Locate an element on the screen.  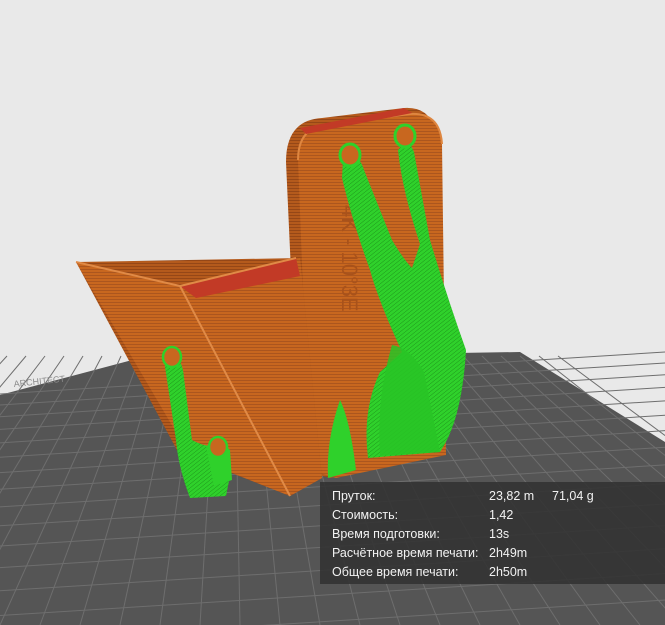
total-time-value: 2h50m is located at coordinates (508, 572).